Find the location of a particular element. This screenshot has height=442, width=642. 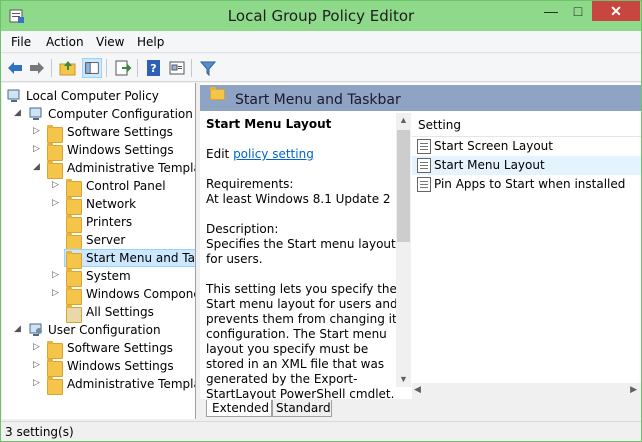

tree-item: ◢ Administrative Templates is located at coordinates (98, 169).